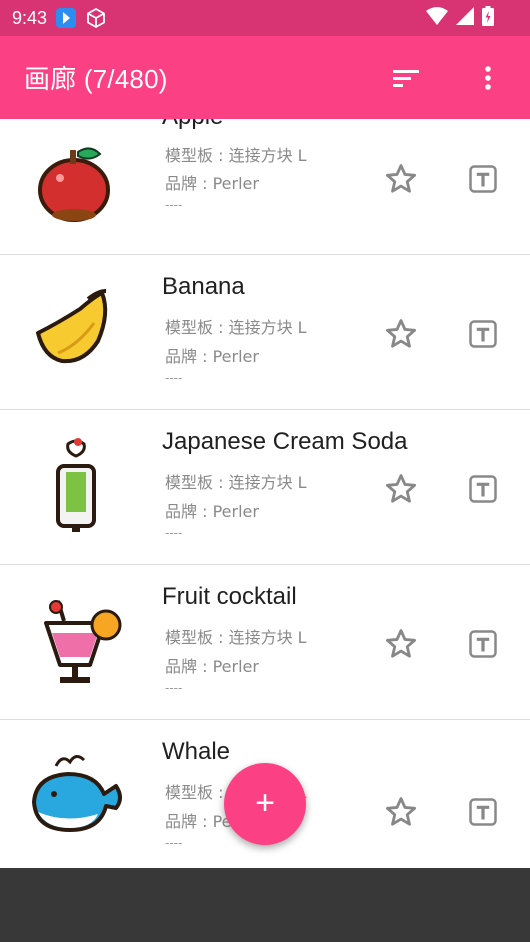 This screenshot has width=530, height=942. I want to click on item-name: Japanese Cream Soda, so click(285, 441).